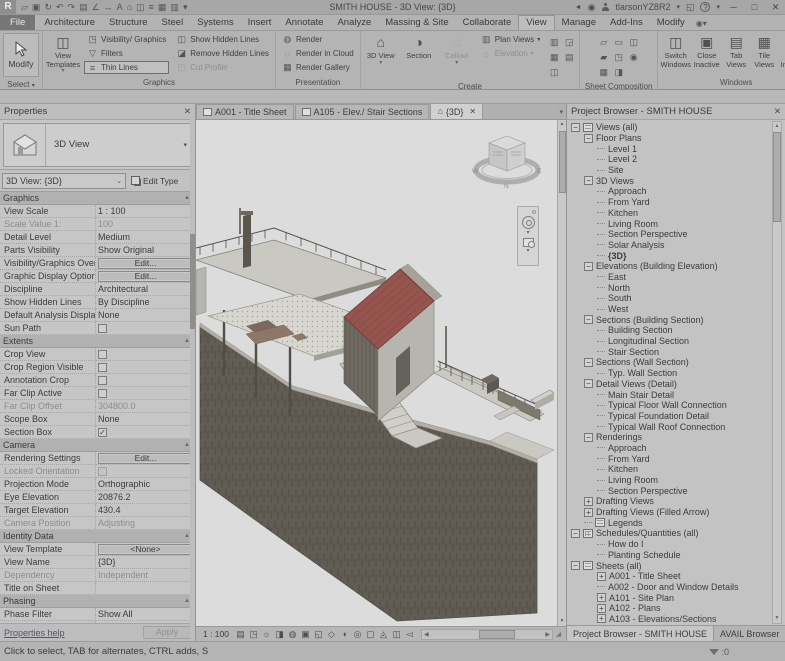 Image resolution: width=785 pixels, height=661 pixels. What do you see at coordinates (561, 373) in the screenshot?
I see `canvas-vertical-scrollbar: ▲ ▼` at bounding box center [561, 373].